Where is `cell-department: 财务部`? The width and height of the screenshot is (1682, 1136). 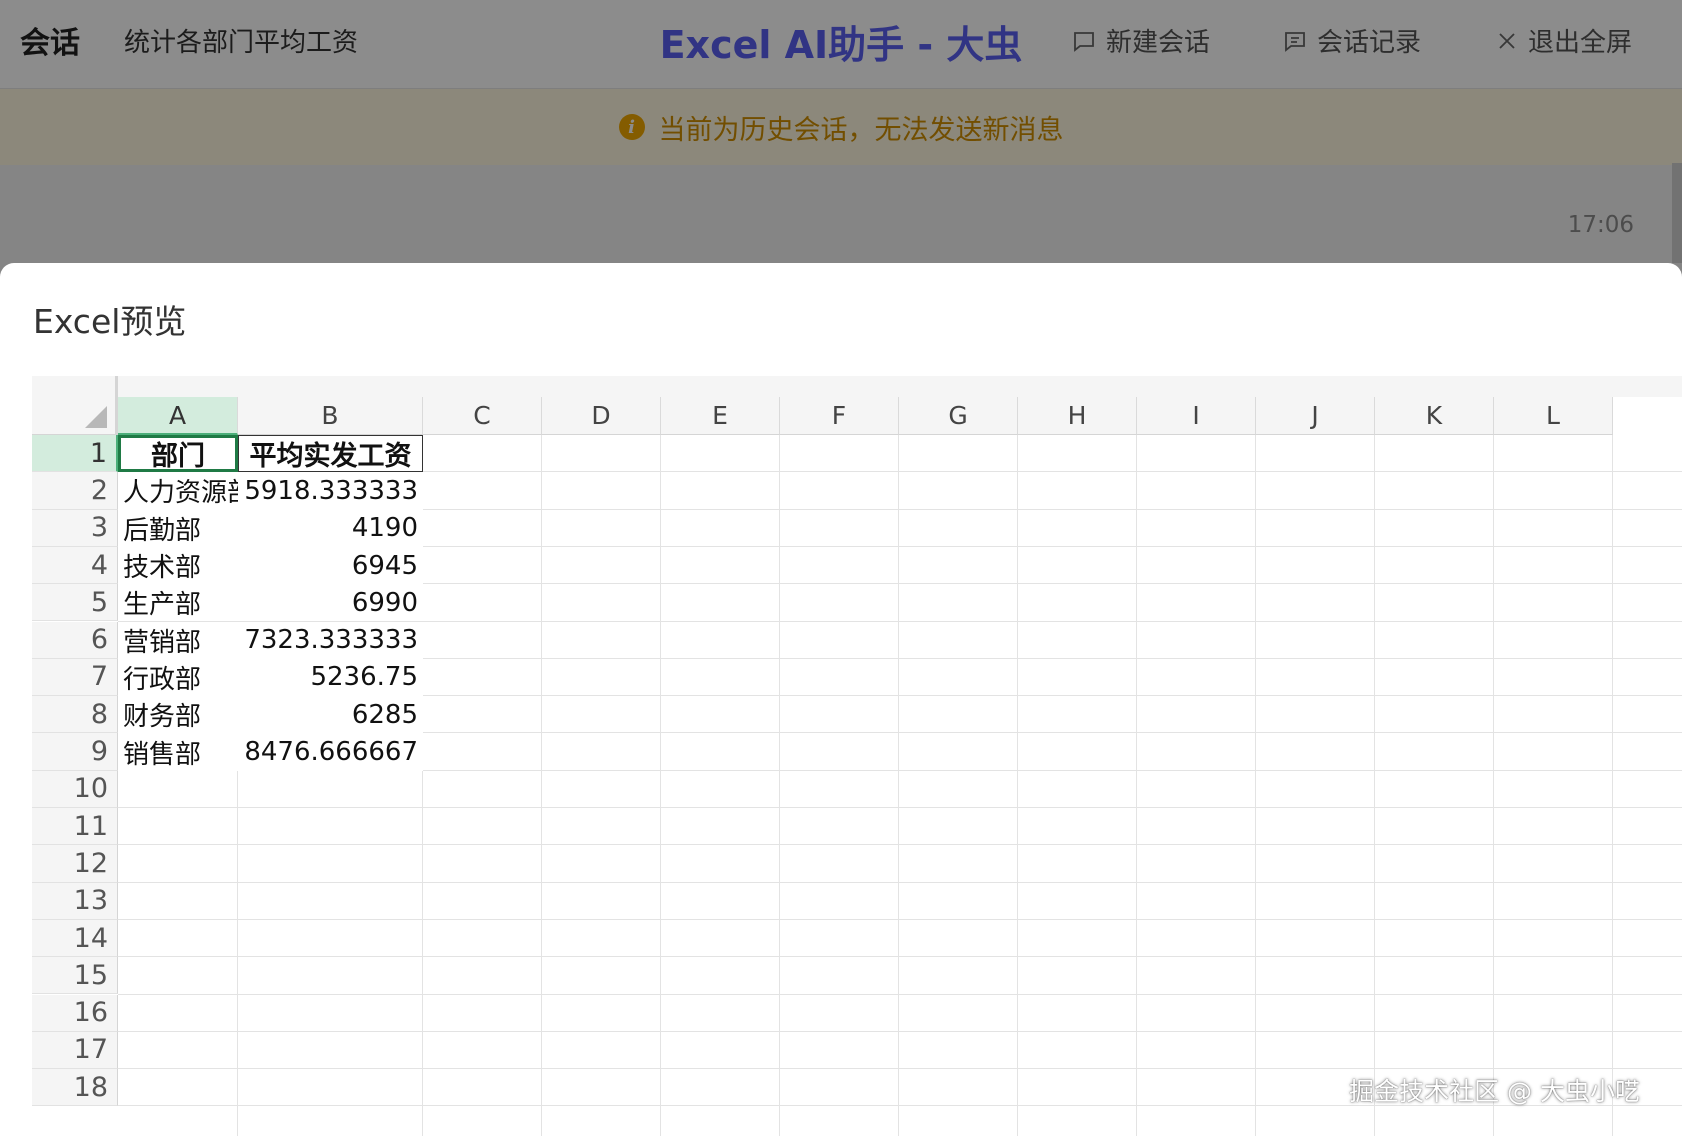
cell-department: 财务部 is located at coordinates (178, 715).